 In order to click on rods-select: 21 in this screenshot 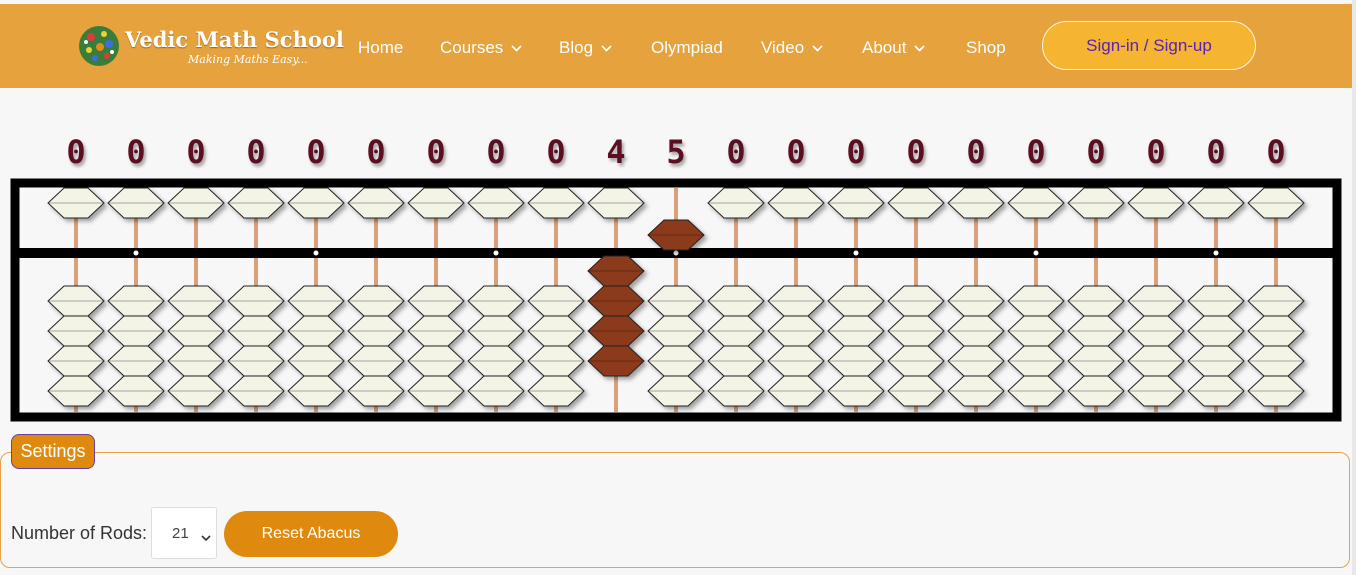, I will do `click(184, 533)`.